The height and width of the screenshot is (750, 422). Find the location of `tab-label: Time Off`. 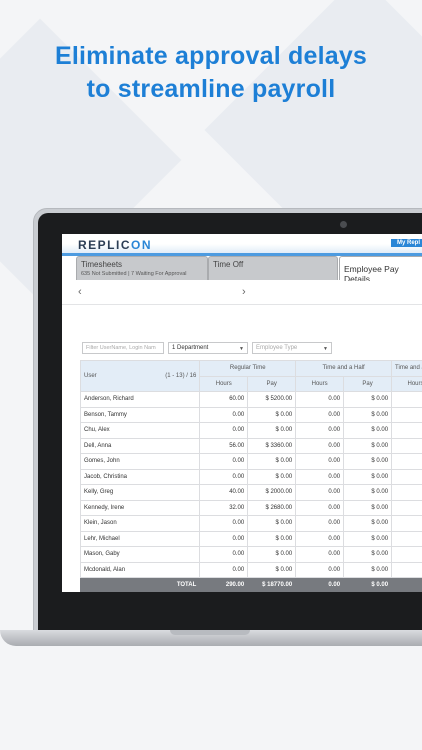

tab-label: Time Off is located at coordinates (228, 264).